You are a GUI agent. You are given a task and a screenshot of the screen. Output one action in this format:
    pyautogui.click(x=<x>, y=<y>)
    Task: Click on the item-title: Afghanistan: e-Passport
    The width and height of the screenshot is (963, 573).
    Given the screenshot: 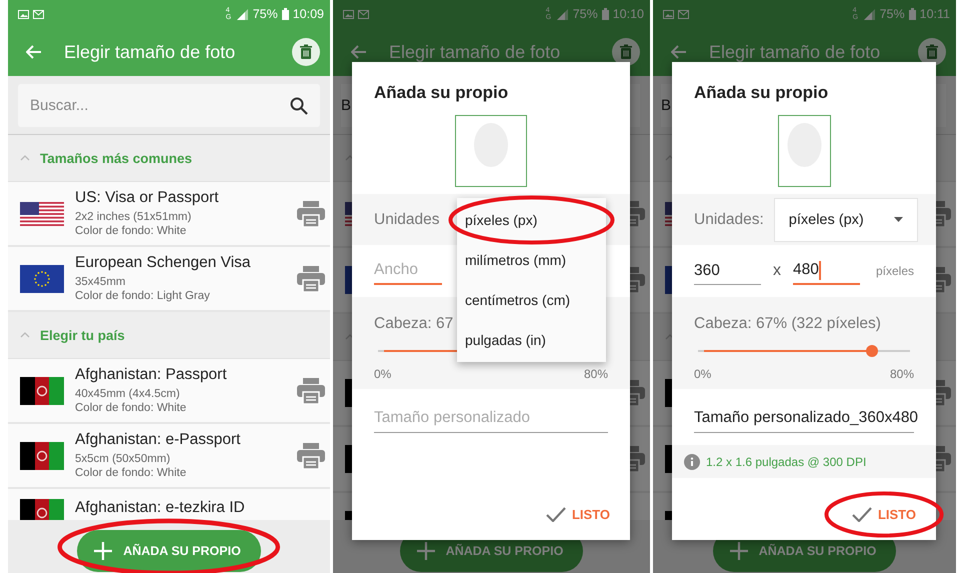 What is the action you would take?
    pyautogui.click(x=158, y=440)
    